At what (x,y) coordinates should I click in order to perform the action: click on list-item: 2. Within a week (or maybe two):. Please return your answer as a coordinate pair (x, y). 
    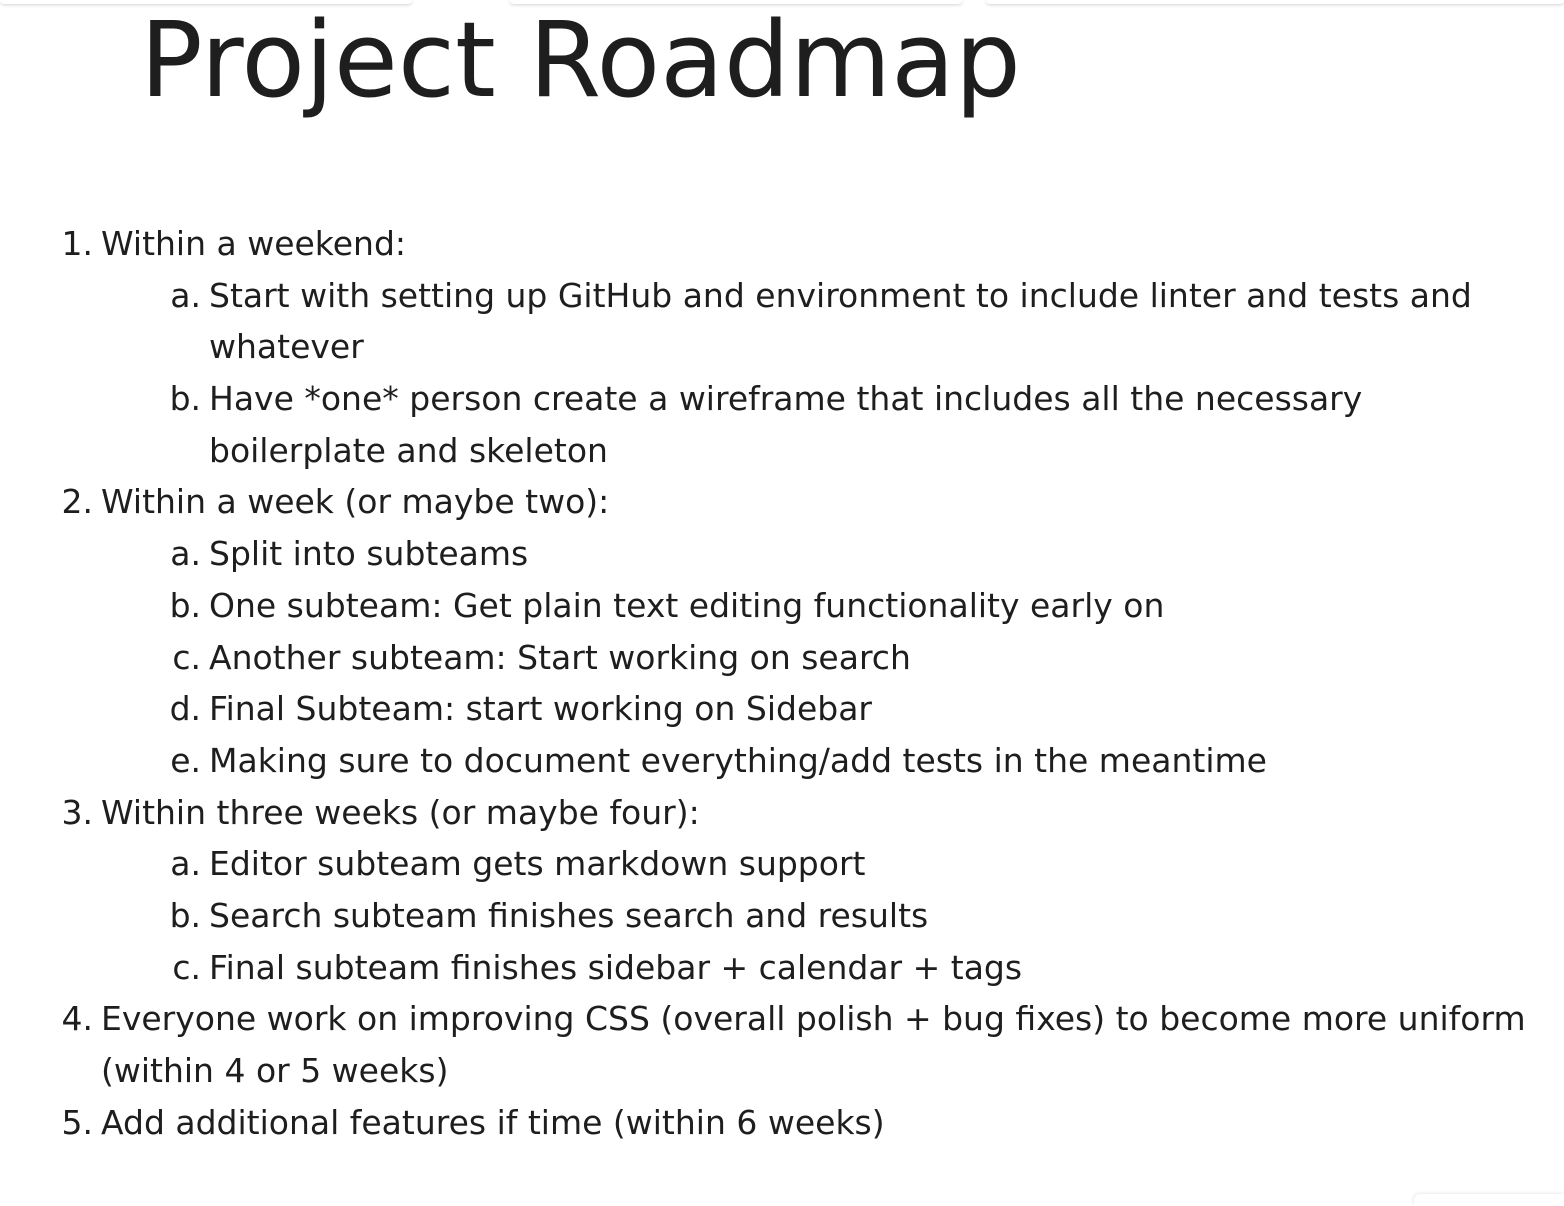
    Looking at the image, I should click on (782, 502).